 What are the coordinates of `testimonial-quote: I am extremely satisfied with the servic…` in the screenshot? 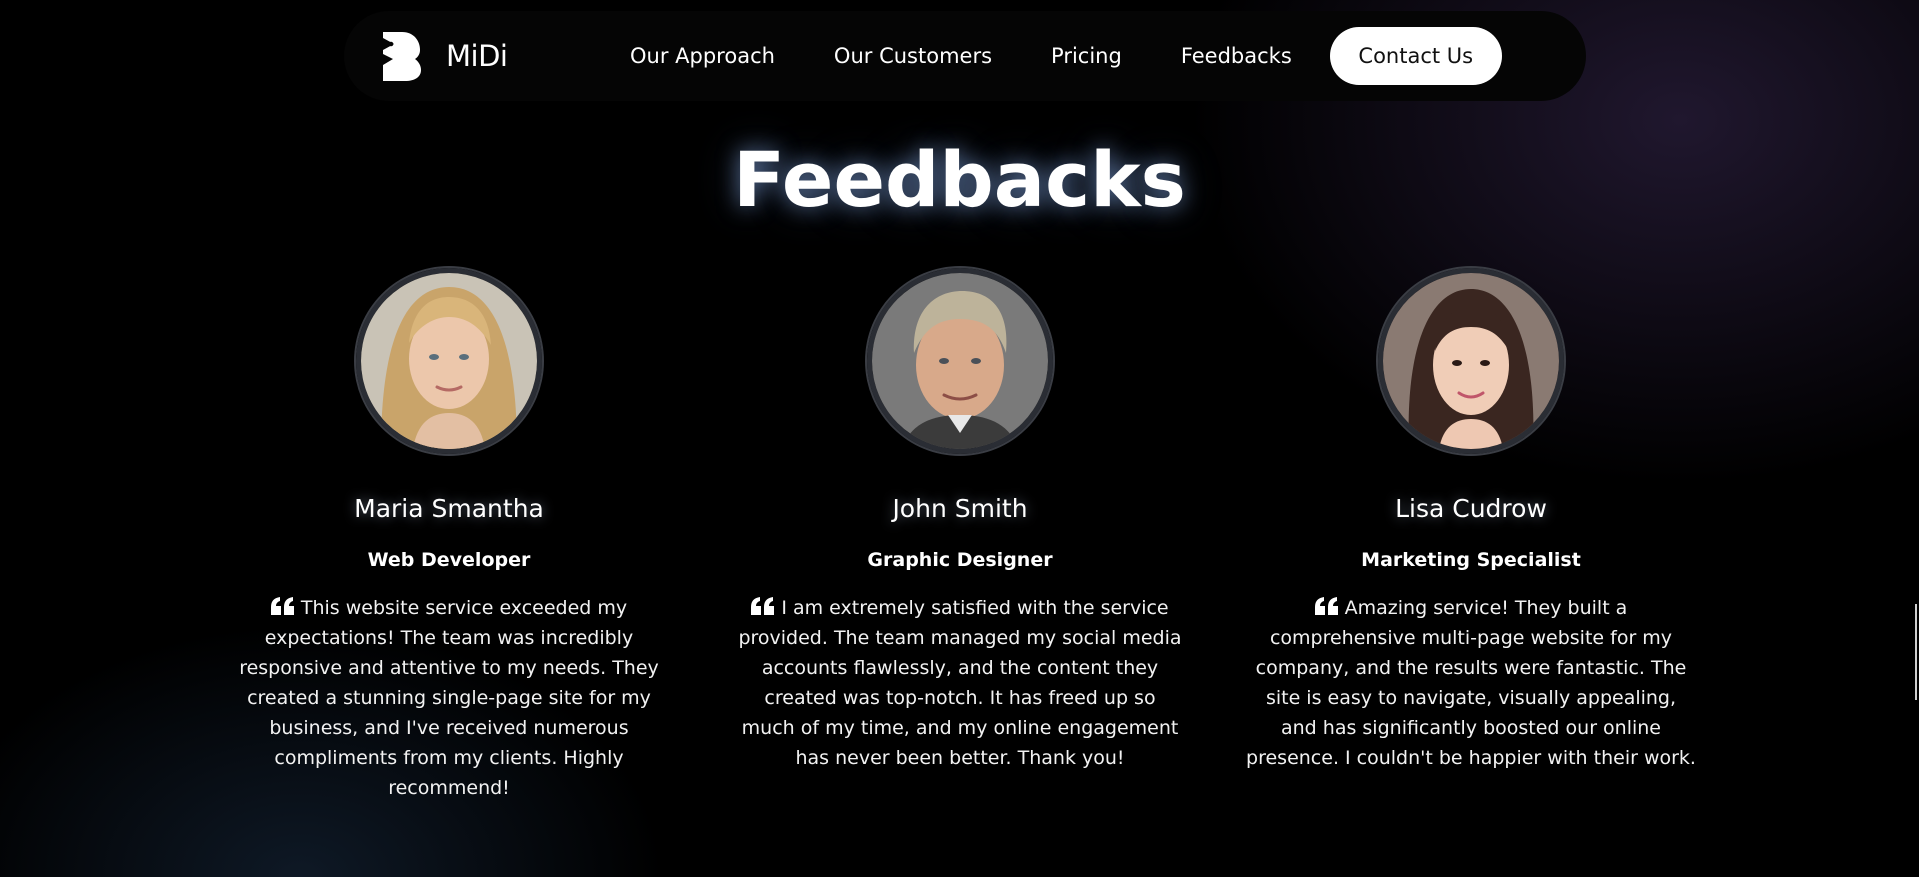 It's located at (960, 683).